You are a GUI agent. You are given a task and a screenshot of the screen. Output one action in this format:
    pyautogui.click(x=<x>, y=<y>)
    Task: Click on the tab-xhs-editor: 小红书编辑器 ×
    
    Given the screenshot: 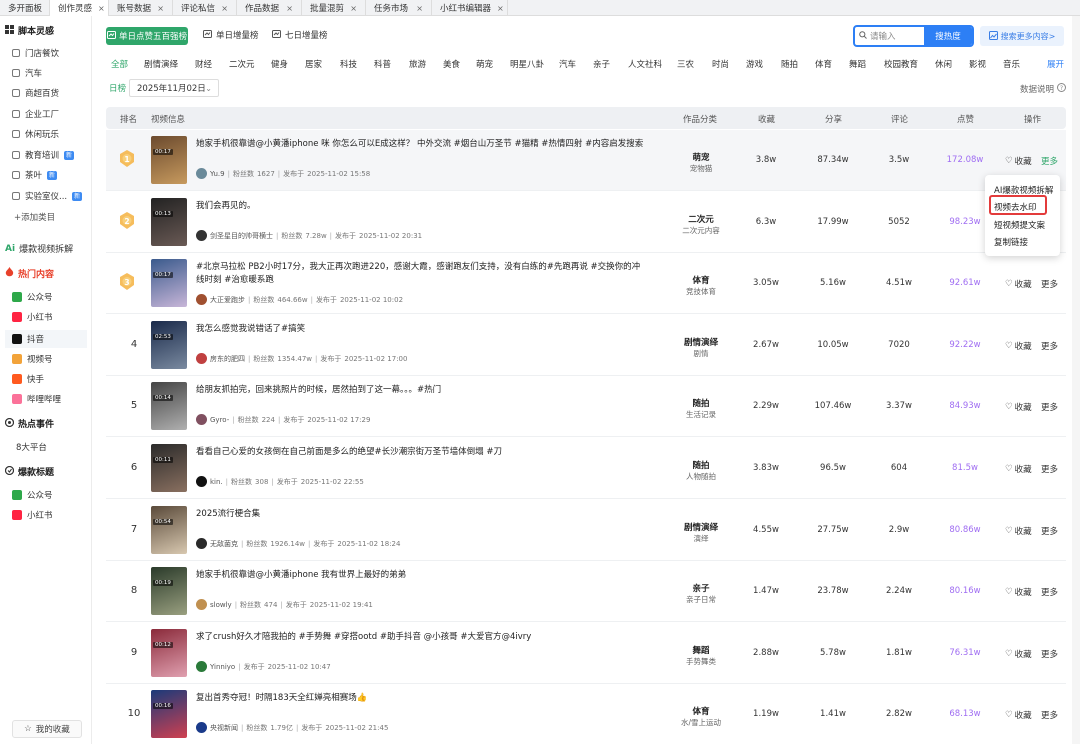 What is the action you would take?
    pyautogui.click(x=470, y=8)
    